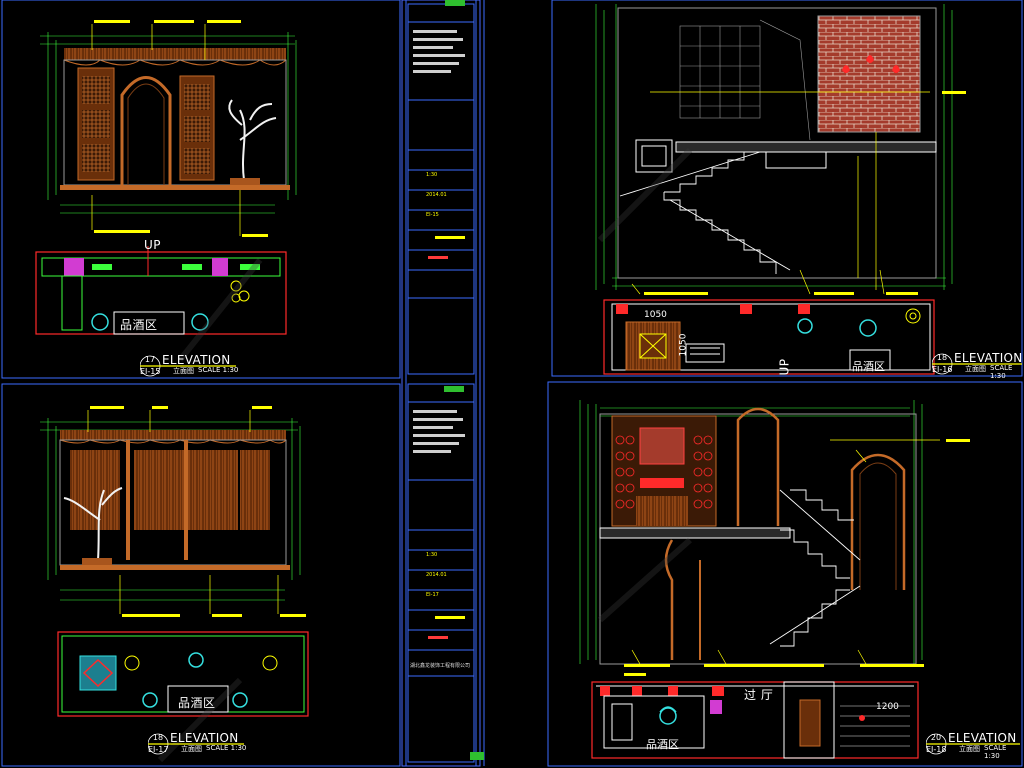 The image size is (1024, 768). What do you see at coordinates (440, 666) in the screenshot?
I see `tb-company: 湖北鑫龙装饰工程有限公司` at bounding box center [440, 666].